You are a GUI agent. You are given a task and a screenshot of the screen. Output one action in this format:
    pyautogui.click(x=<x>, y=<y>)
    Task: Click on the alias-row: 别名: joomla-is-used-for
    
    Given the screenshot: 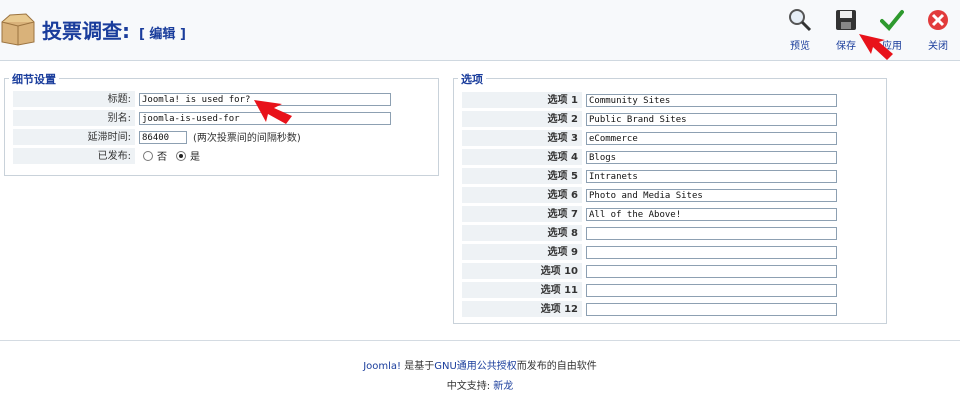 What is the action you would take?
    pyautogui.click(x=223, y=118)
    